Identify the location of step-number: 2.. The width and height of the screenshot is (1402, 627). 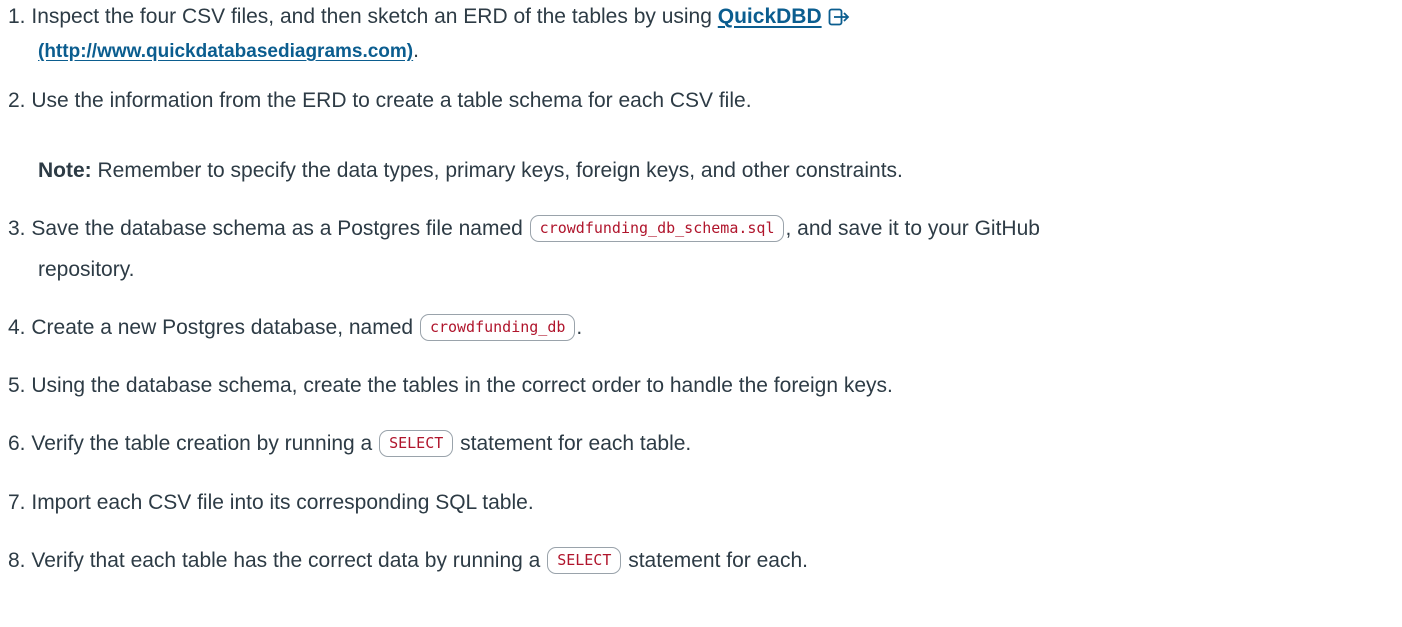
(17, 100).